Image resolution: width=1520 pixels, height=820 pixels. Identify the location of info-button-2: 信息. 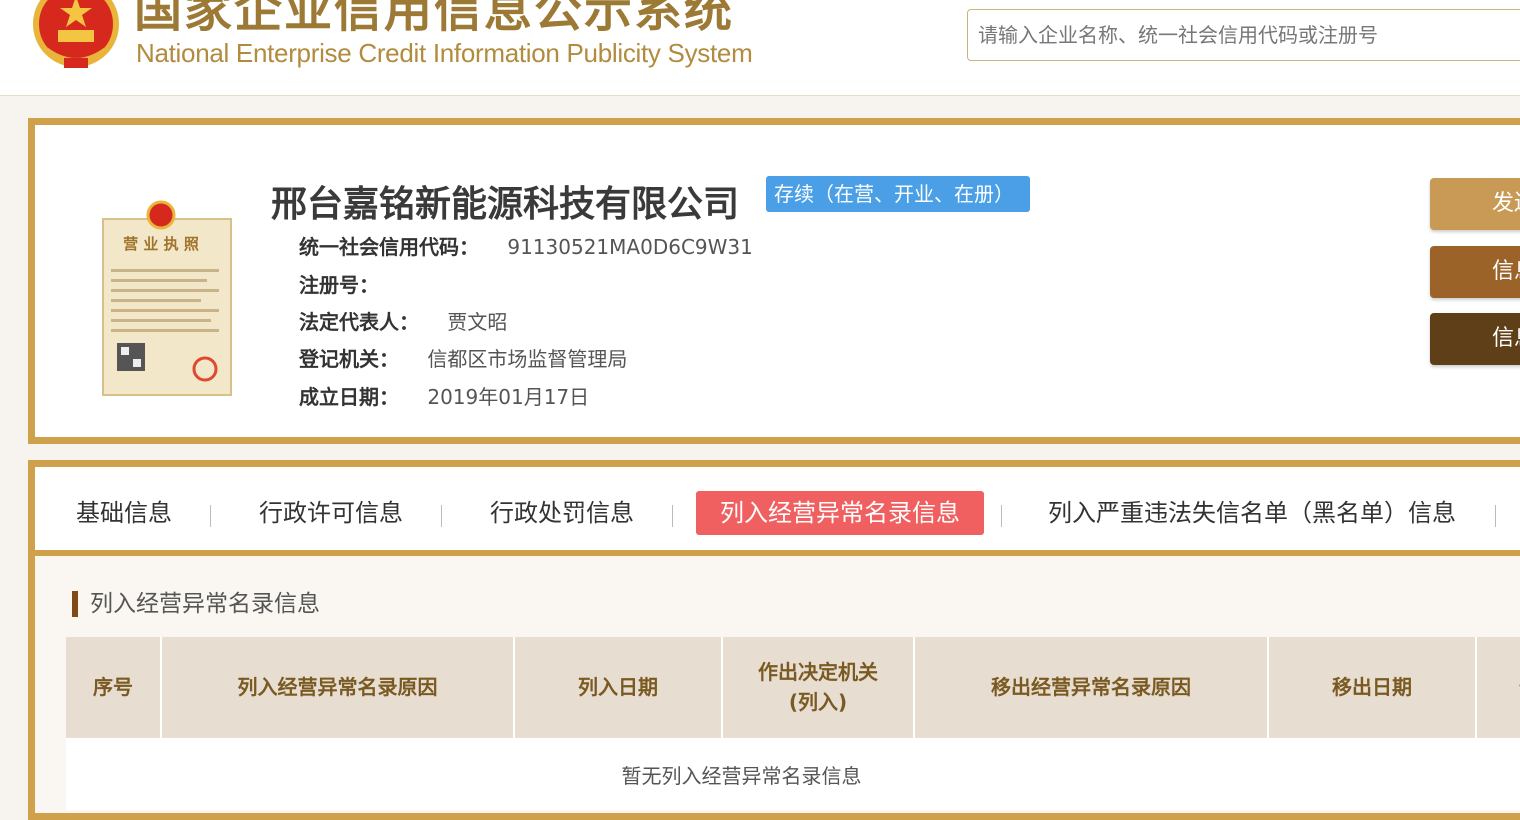
(1475, 339).